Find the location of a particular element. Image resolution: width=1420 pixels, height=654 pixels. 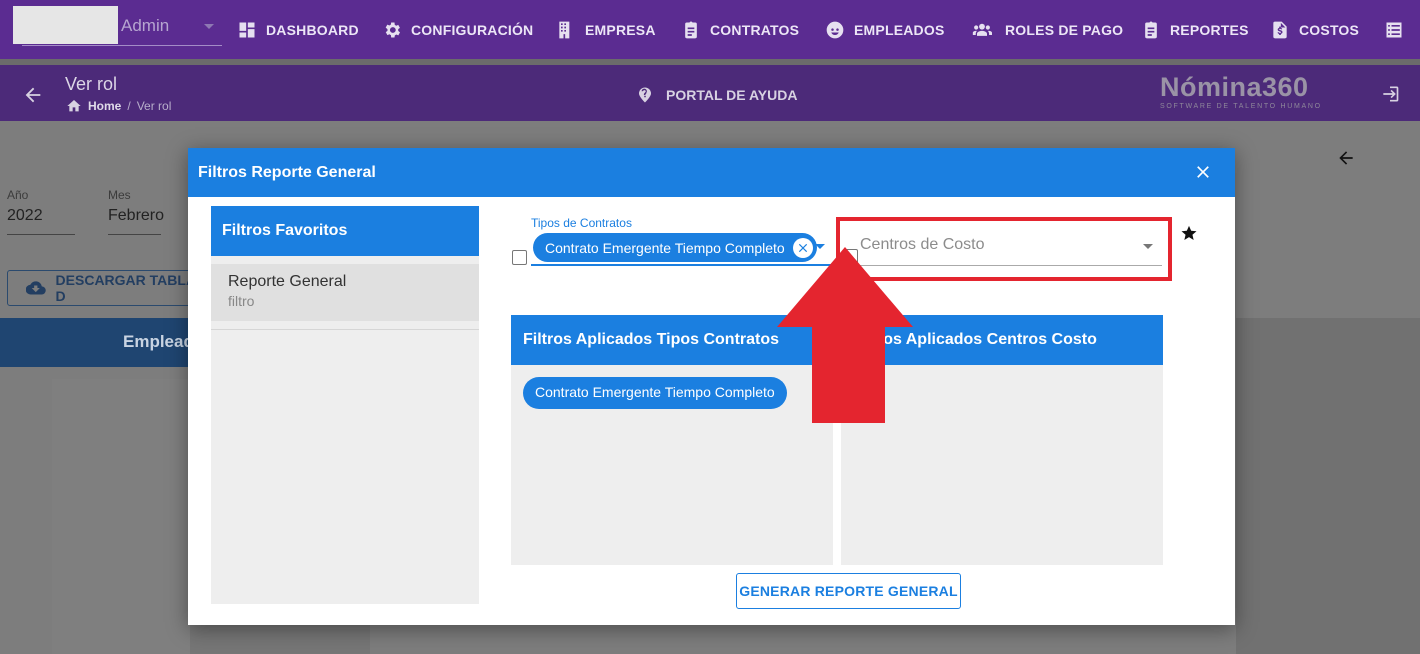

nav-costos-label: COSTOS is located at coordinates (1329, 30).